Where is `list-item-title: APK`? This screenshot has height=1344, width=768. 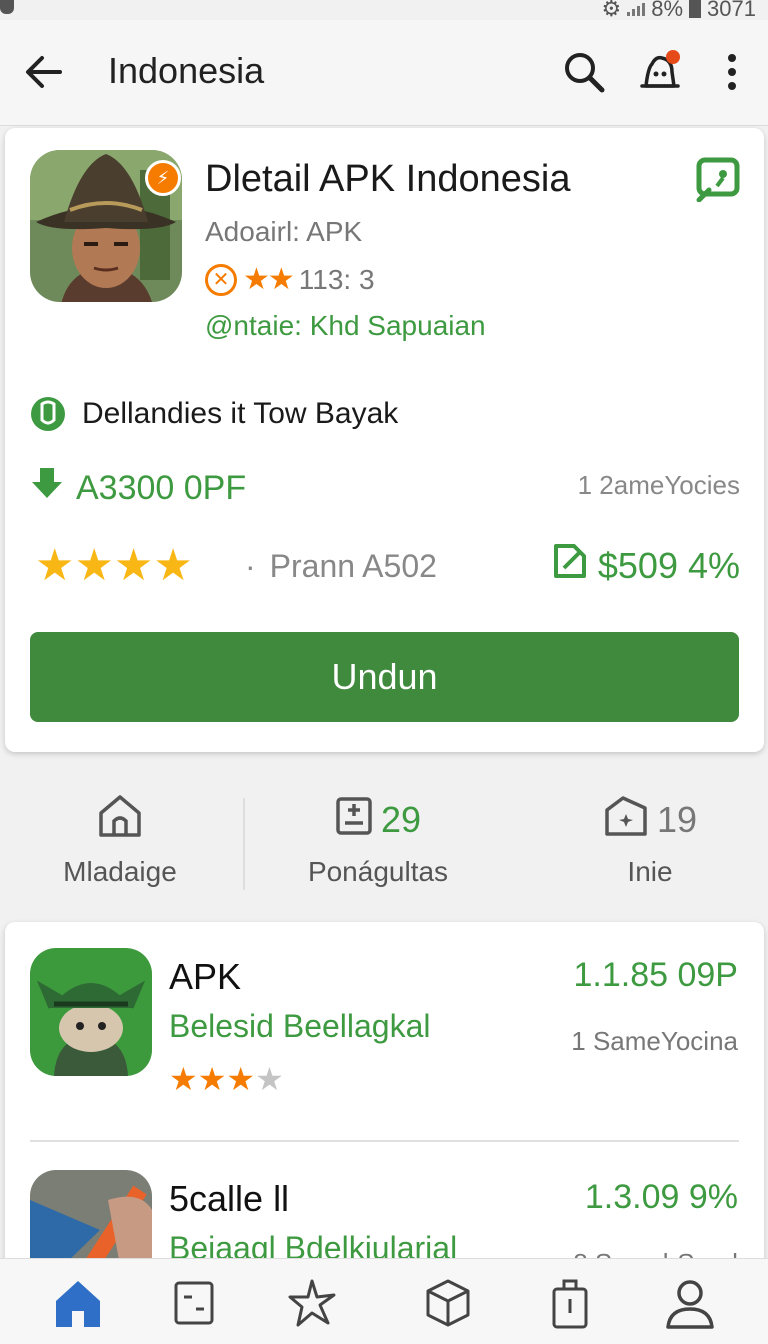
list-item-title: APK is located at coordinates (205, 976).